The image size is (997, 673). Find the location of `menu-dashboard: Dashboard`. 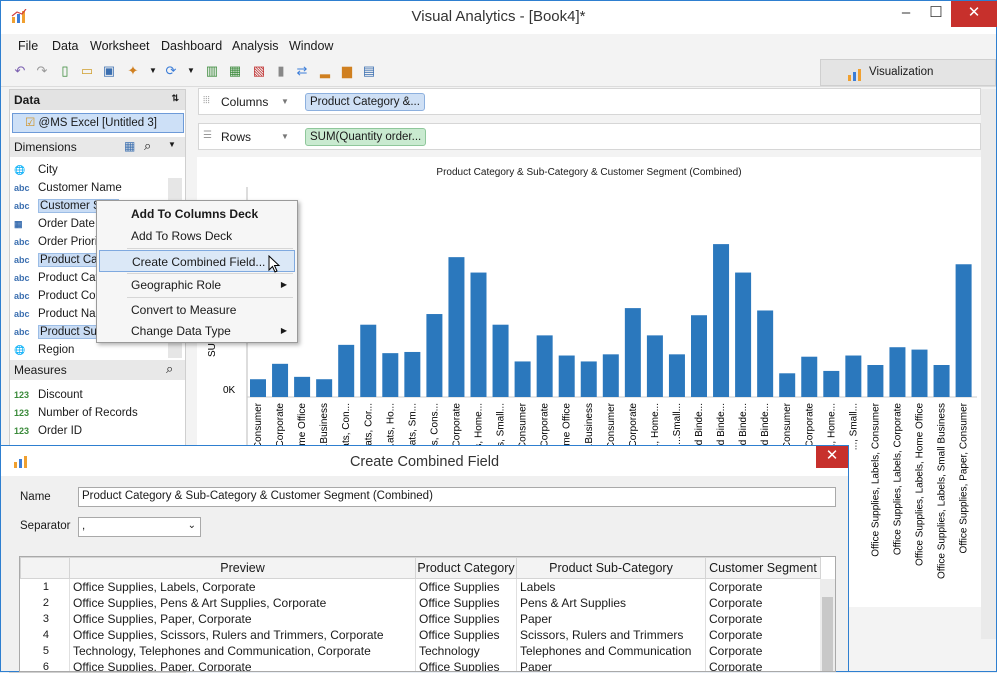

menu-dashboard: Dashboard is located at coordinates (191, 46).